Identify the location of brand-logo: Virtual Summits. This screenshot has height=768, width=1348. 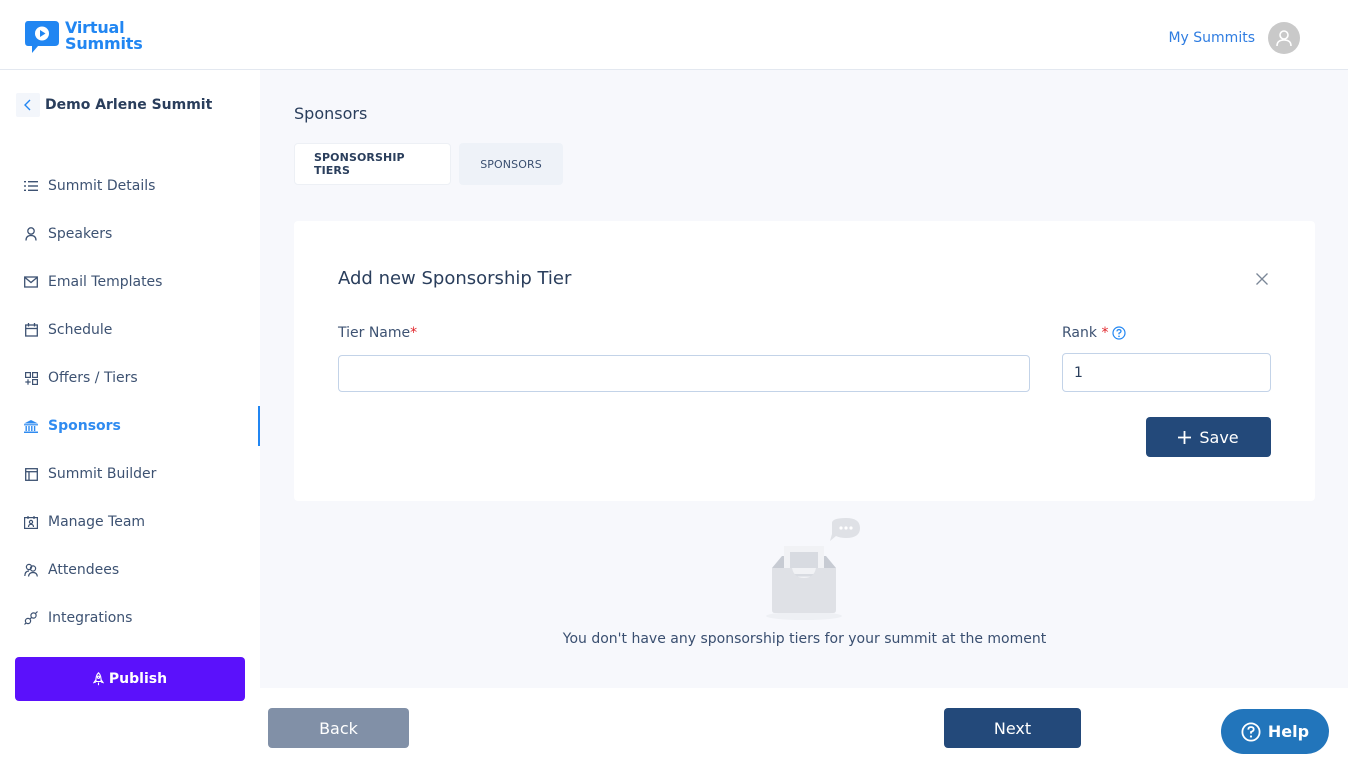
(83, 37).